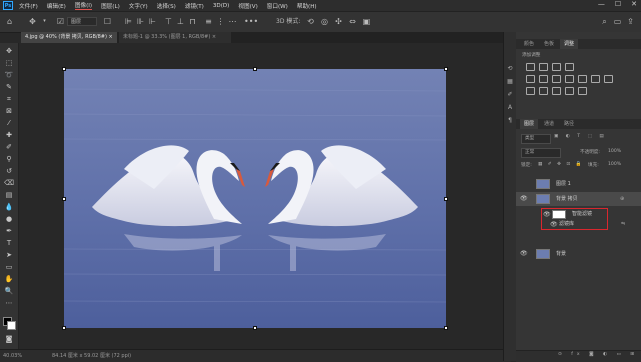 The image size is (641, 362). Describe the element at coordinates (614, 151) in the screenshot. I see `opacity-value: 100%` at that location.